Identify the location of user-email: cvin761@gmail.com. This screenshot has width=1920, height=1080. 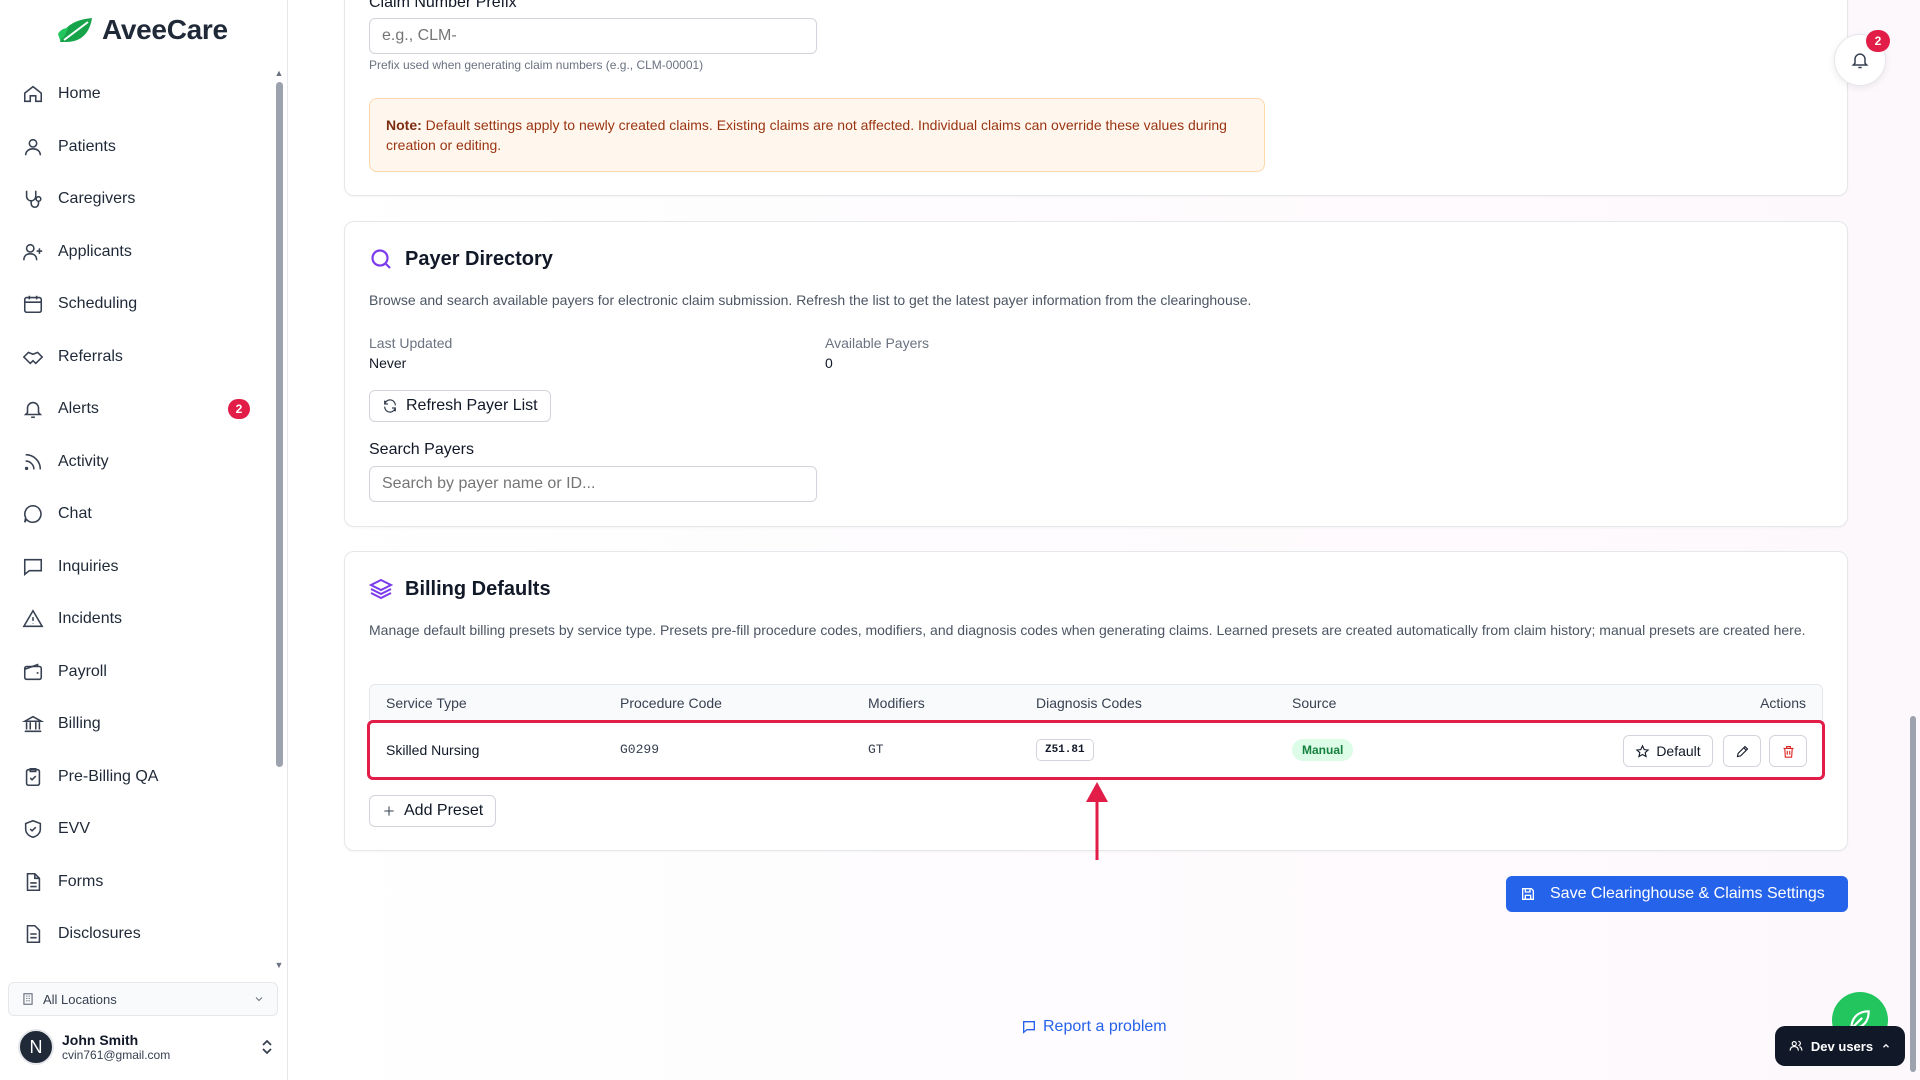
(116, 1055).